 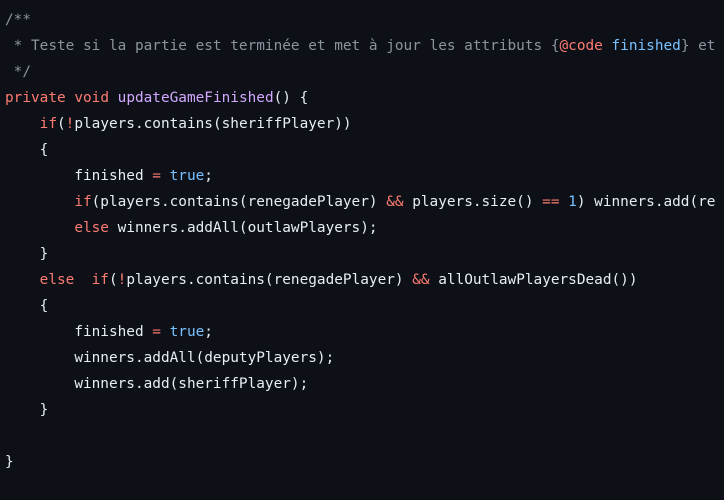 What do you see at coordinates (291, 98) in the screenshot?
I see `code-punctuation: () {` at bounding box center [291, 98].